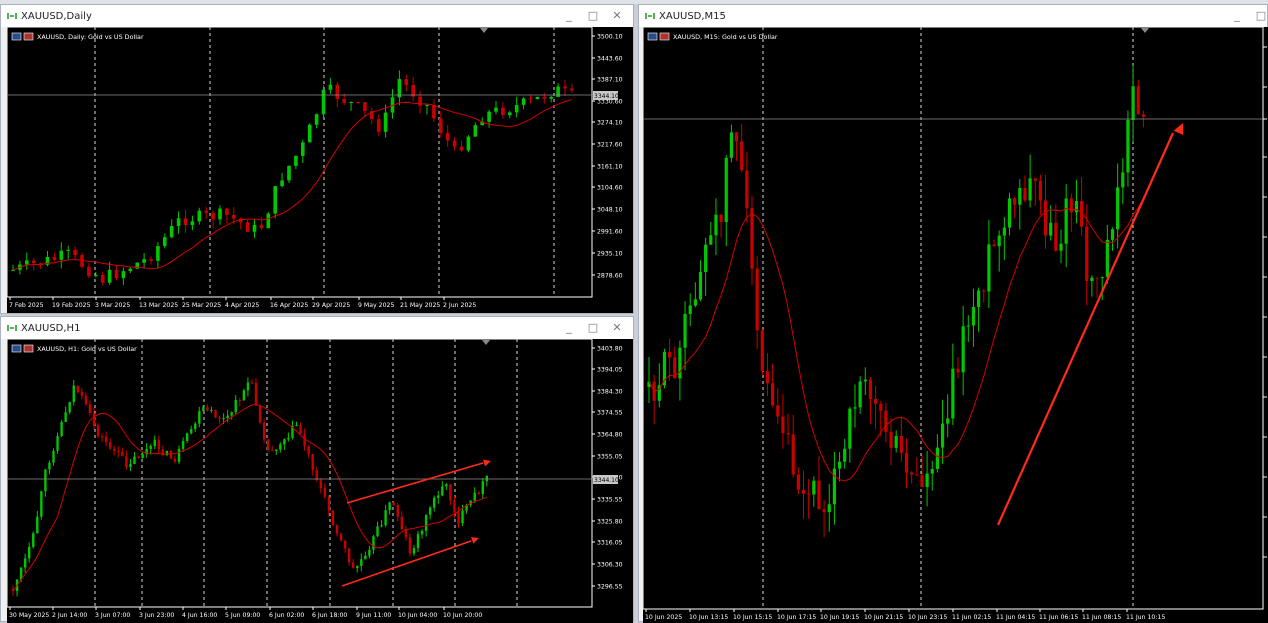  What do you see at coordinates (12, 328) in the screenshot?
I see `chart-window-icon` at bounding box center [12, 328].